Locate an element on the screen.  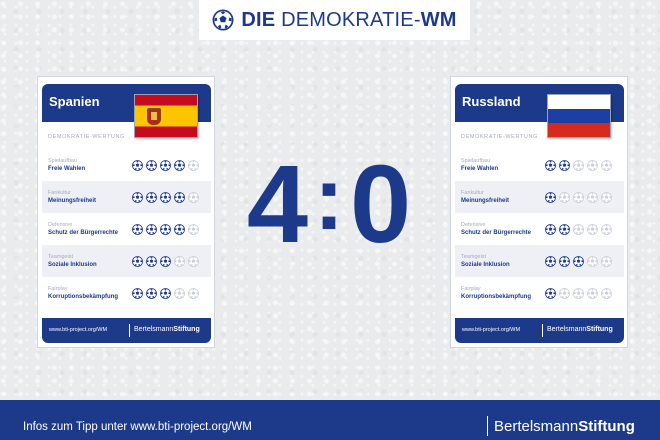
rating-criterion: Freie Wahlen is located at coordinates (480, 169).